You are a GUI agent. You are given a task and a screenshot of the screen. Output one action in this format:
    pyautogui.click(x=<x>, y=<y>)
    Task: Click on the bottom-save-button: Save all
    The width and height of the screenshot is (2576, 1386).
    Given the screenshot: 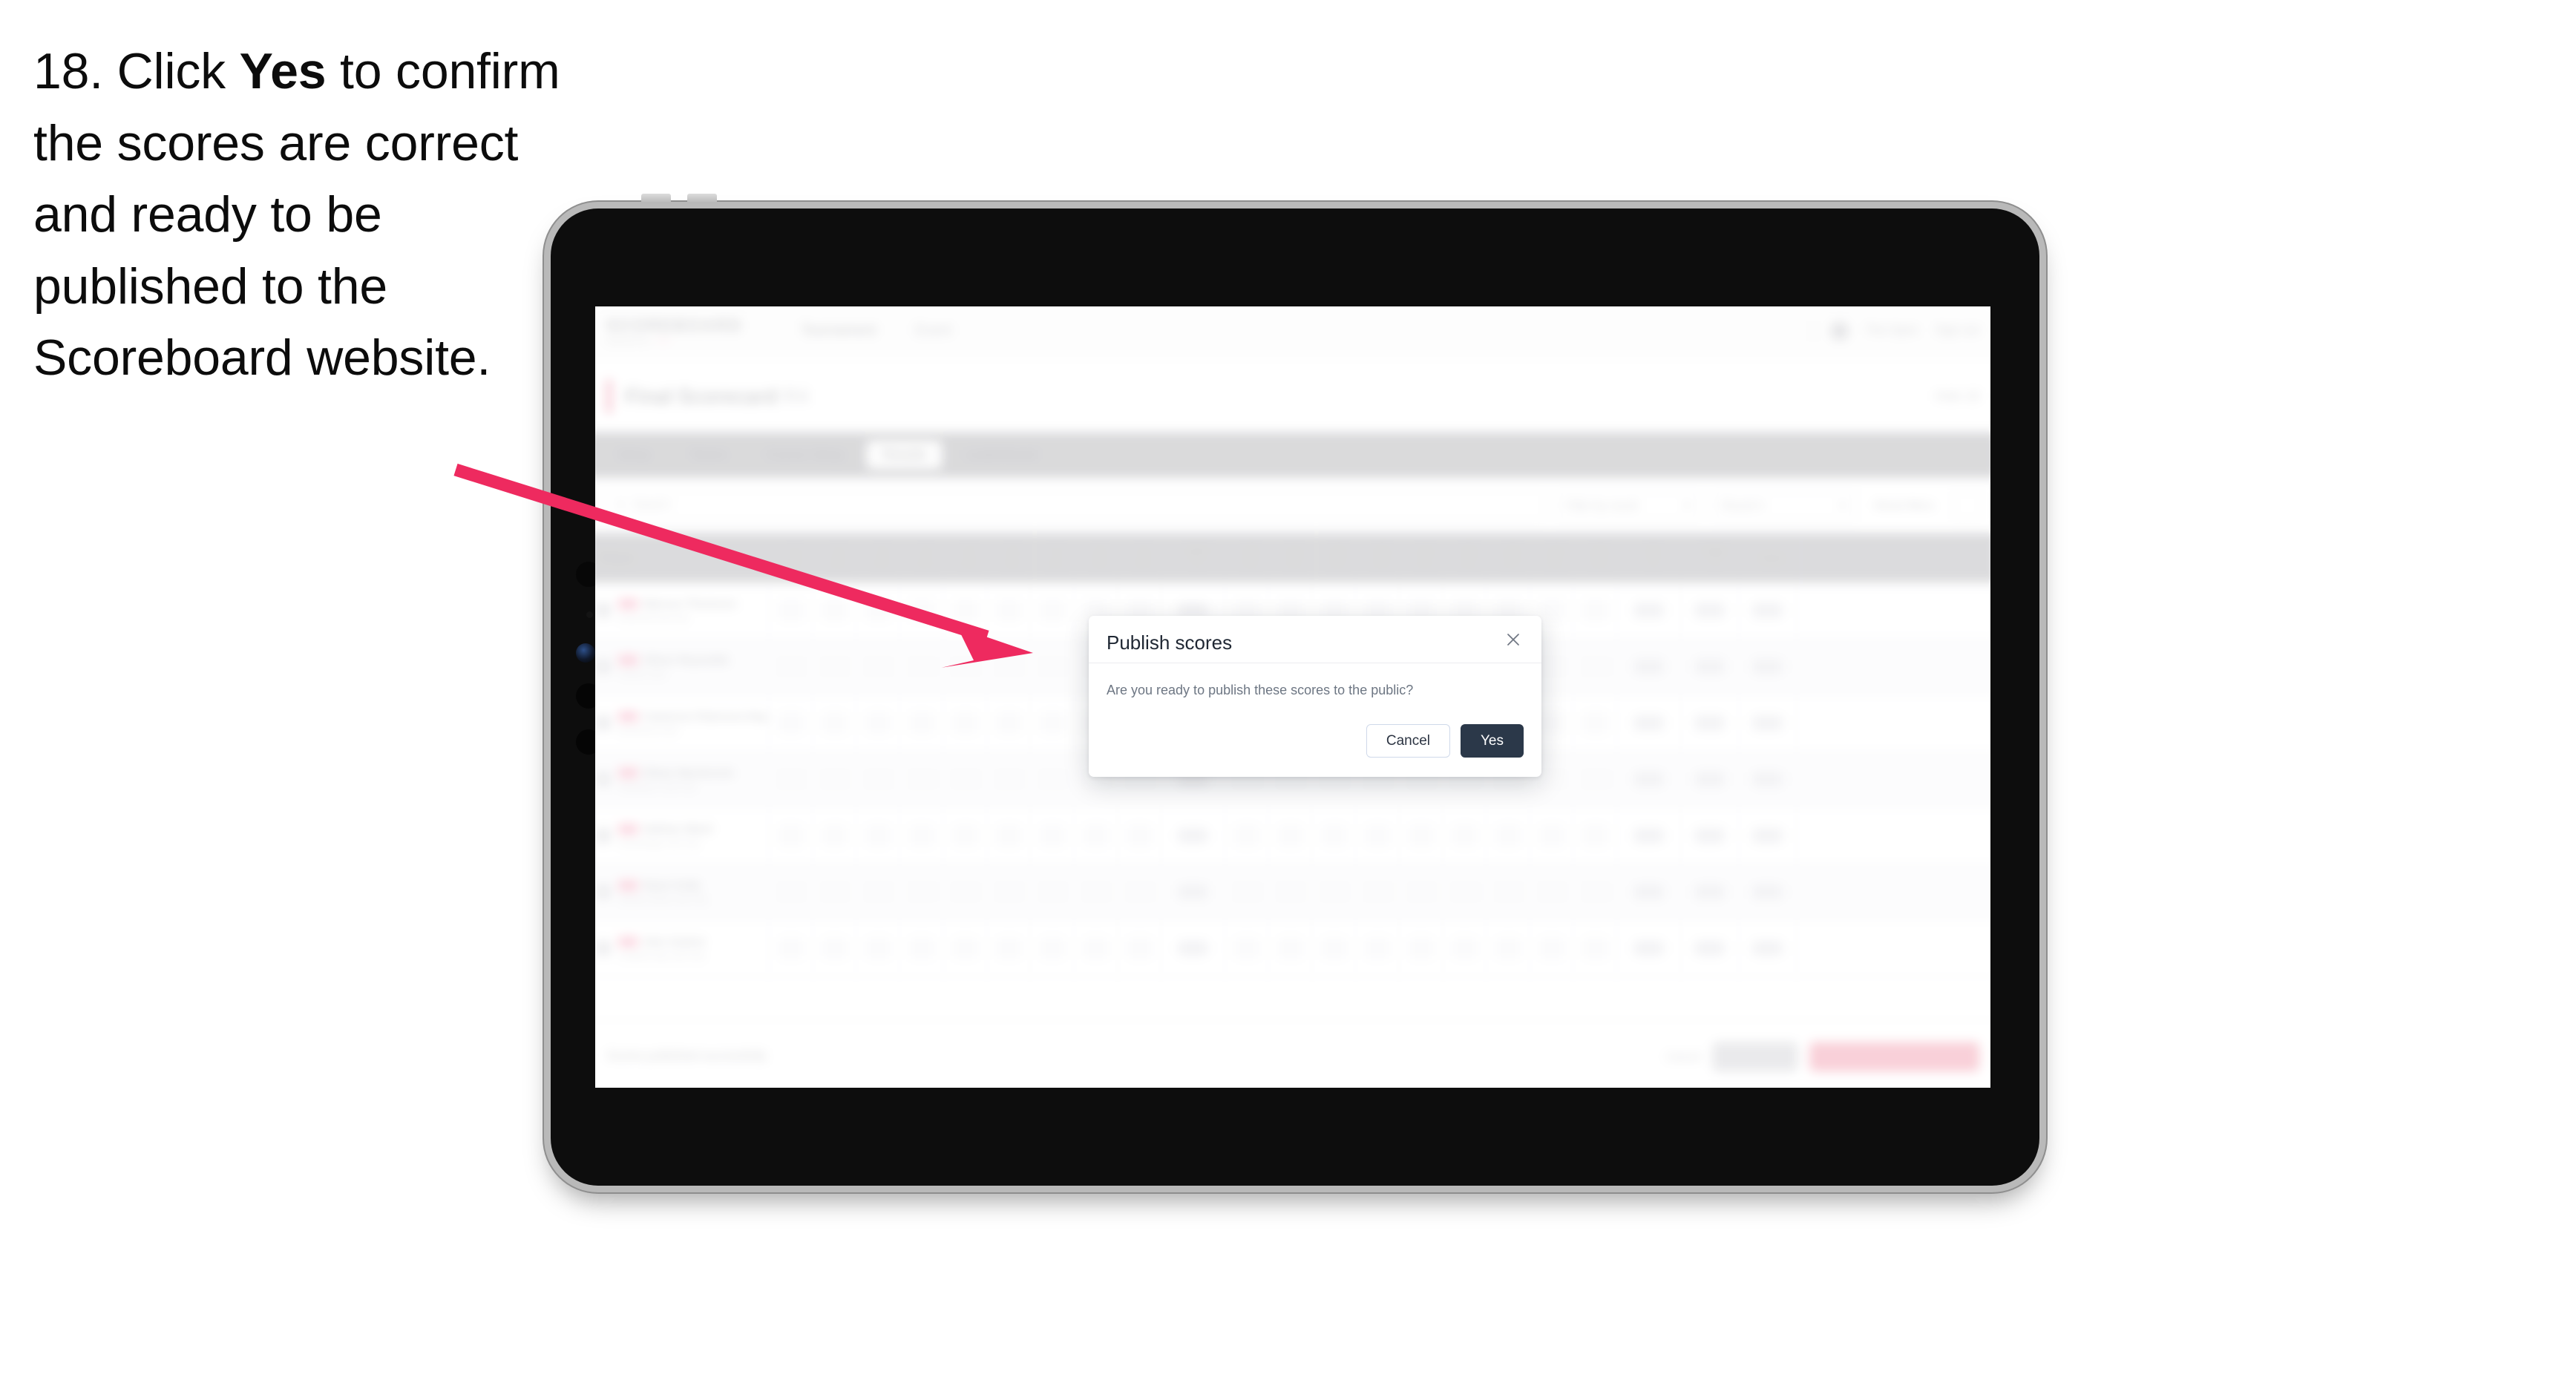 What is the action you would take?
    pyautogui.click(x=1755, y=1056)
    